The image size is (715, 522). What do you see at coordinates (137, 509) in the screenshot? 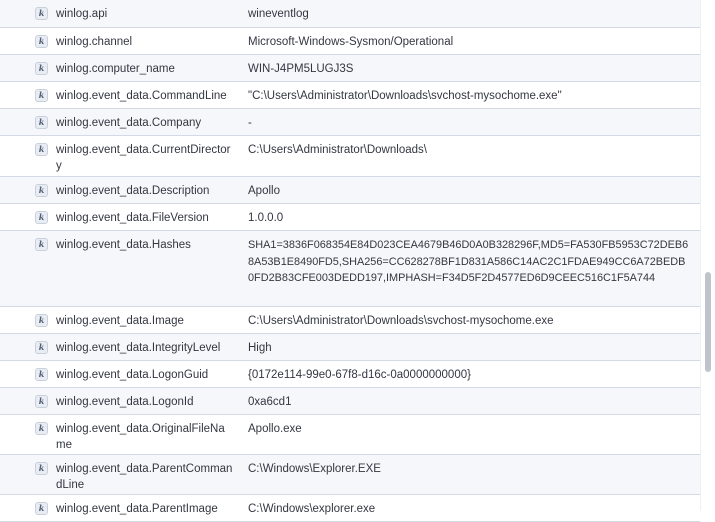
I see `field-name: winlog.event_data.ParentImage` at bounding box center [137, 509].